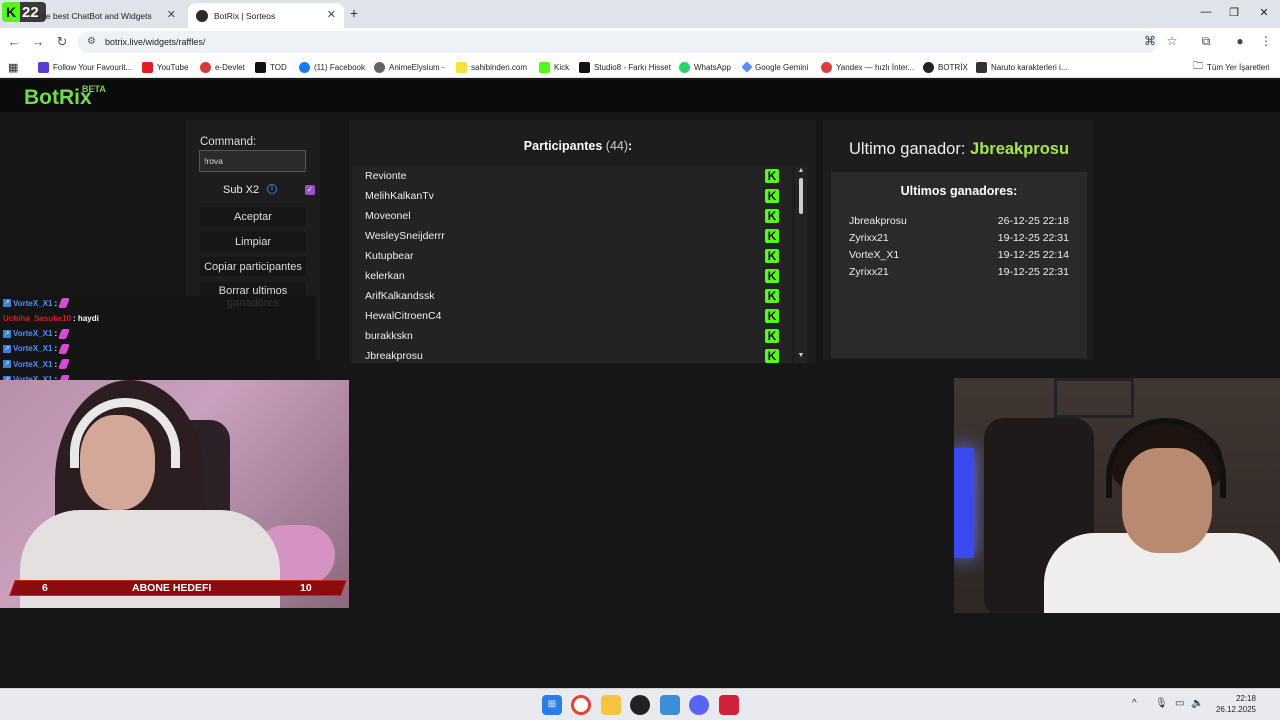  Describe the element at coordinates (386, 176) in the screenshot. I see `participant-name: Revionte` at that location.